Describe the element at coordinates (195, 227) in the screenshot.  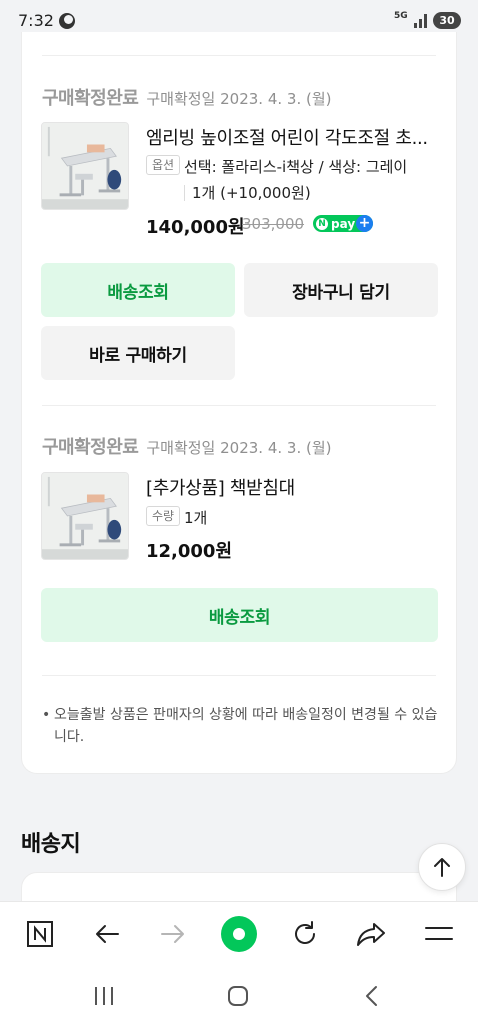
I see `product-price: 140,000원` at that location.